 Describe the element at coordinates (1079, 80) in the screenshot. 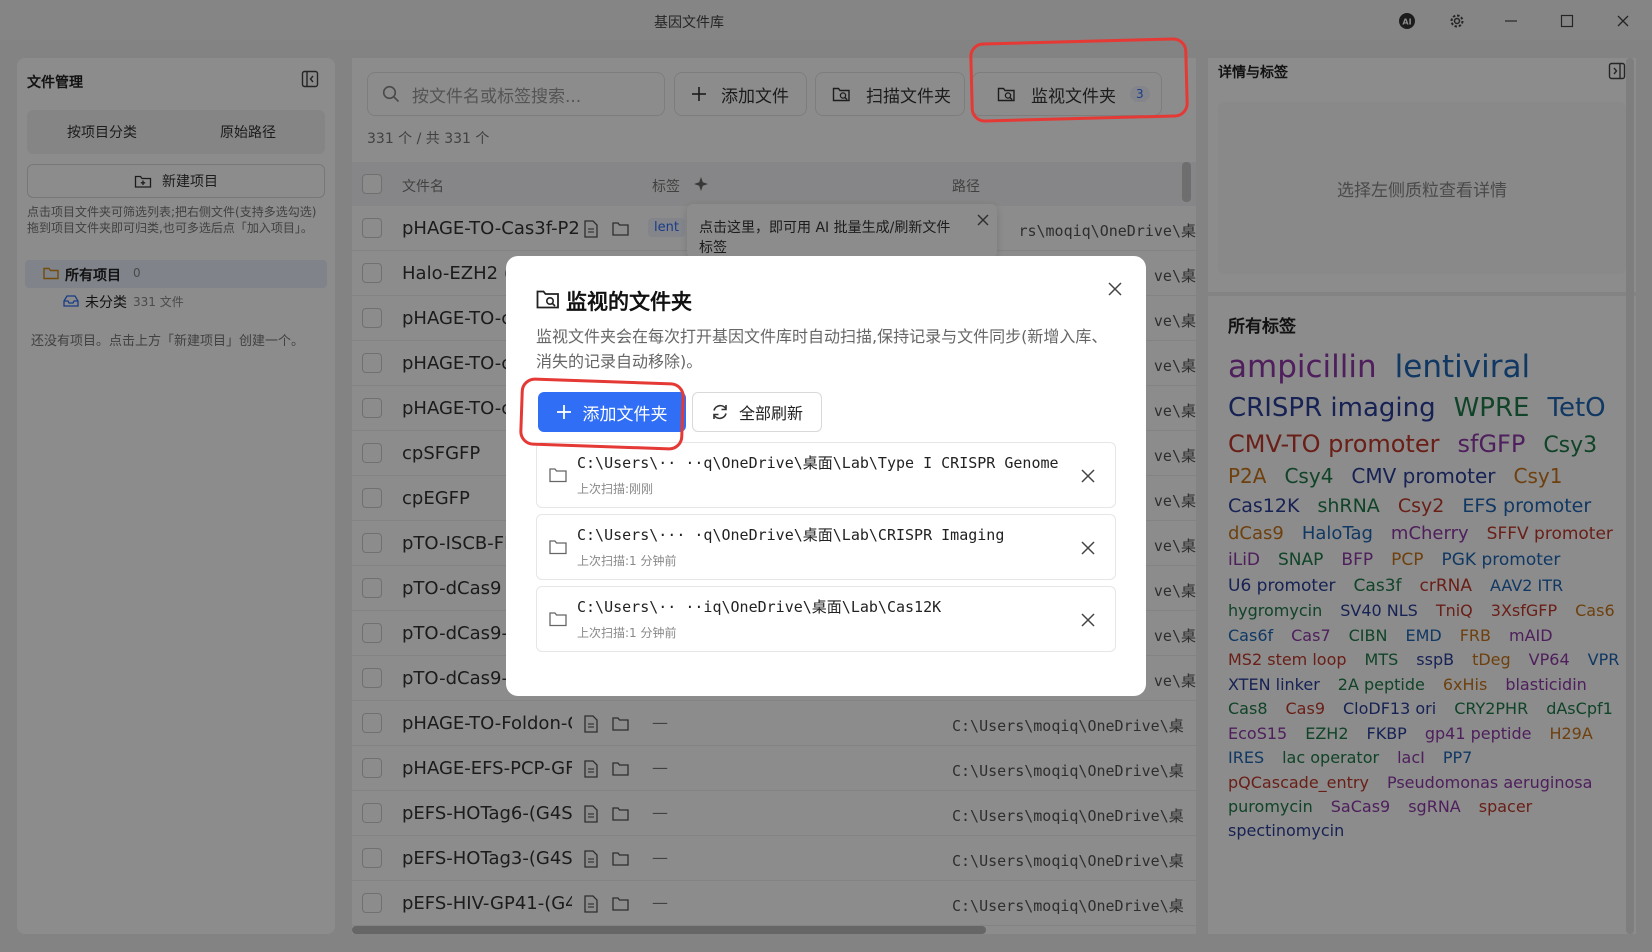

I see `annotation-circle-watch` at that location.